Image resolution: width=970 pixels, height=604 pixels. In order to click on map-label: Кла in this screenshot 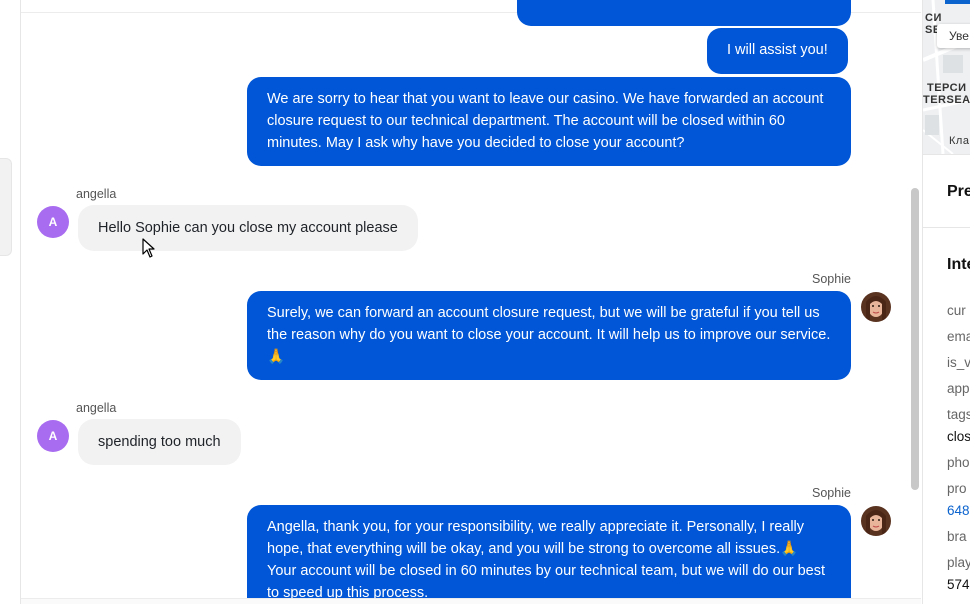, I will do `click(959, 141)`.